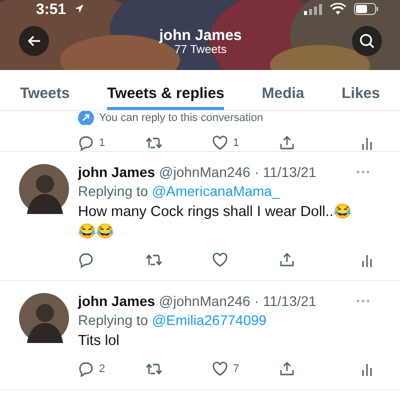 Image resolution: width=400 pixels, height=400 pixels. What do you see at coordinates (165, 90) in the screenshot?
I see `tab: Tweets & replies` at bounding box center [165, 90].